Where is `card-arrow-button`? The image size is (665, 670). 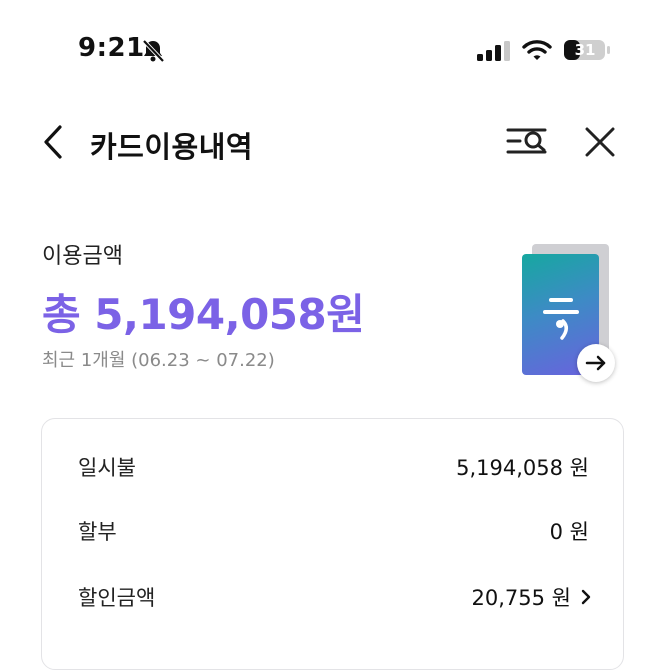
card-arrow-button is located at coordinates (596, 363).